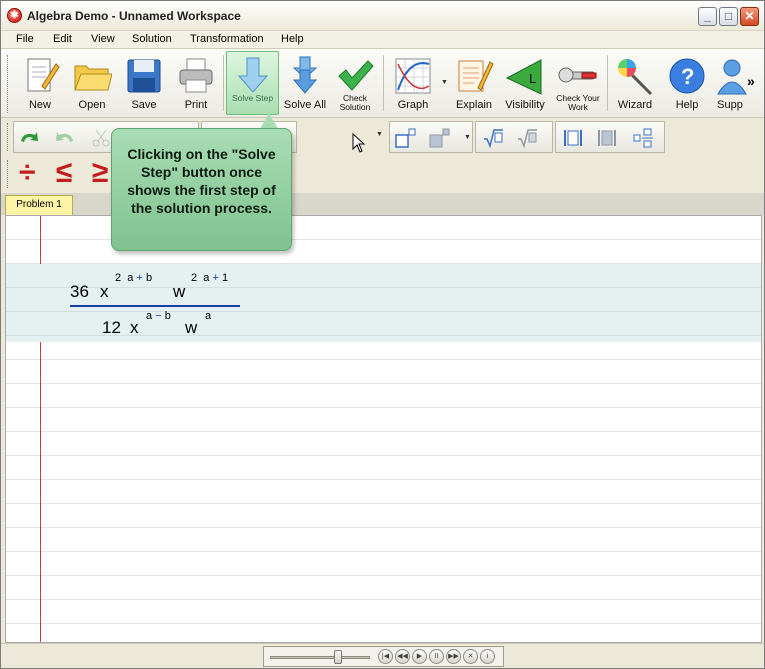 The height and width of the screenshot is (669, 765). What do you see at coordinates (25, 39) in the screenshot?
I see `menu-file: File` at bounding box center [25, 39].